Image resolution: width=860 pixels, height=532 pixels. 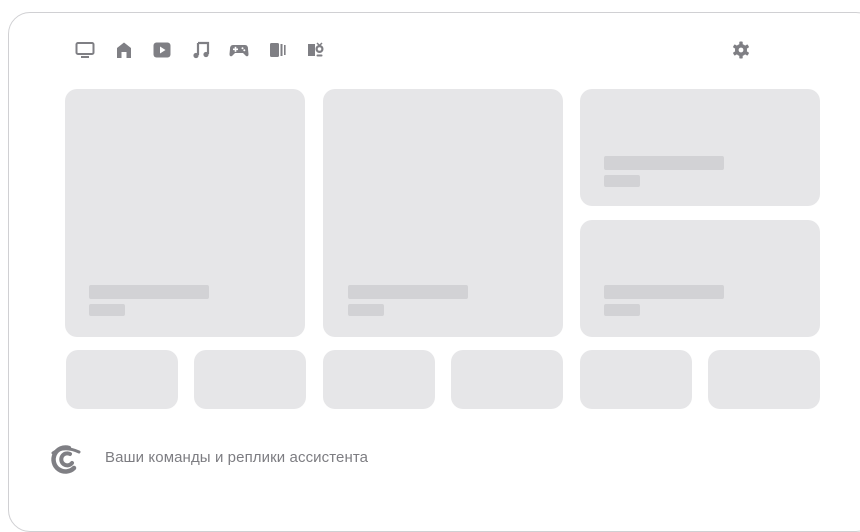 I want to click on video-play-icon, so click(x=162, y=50).